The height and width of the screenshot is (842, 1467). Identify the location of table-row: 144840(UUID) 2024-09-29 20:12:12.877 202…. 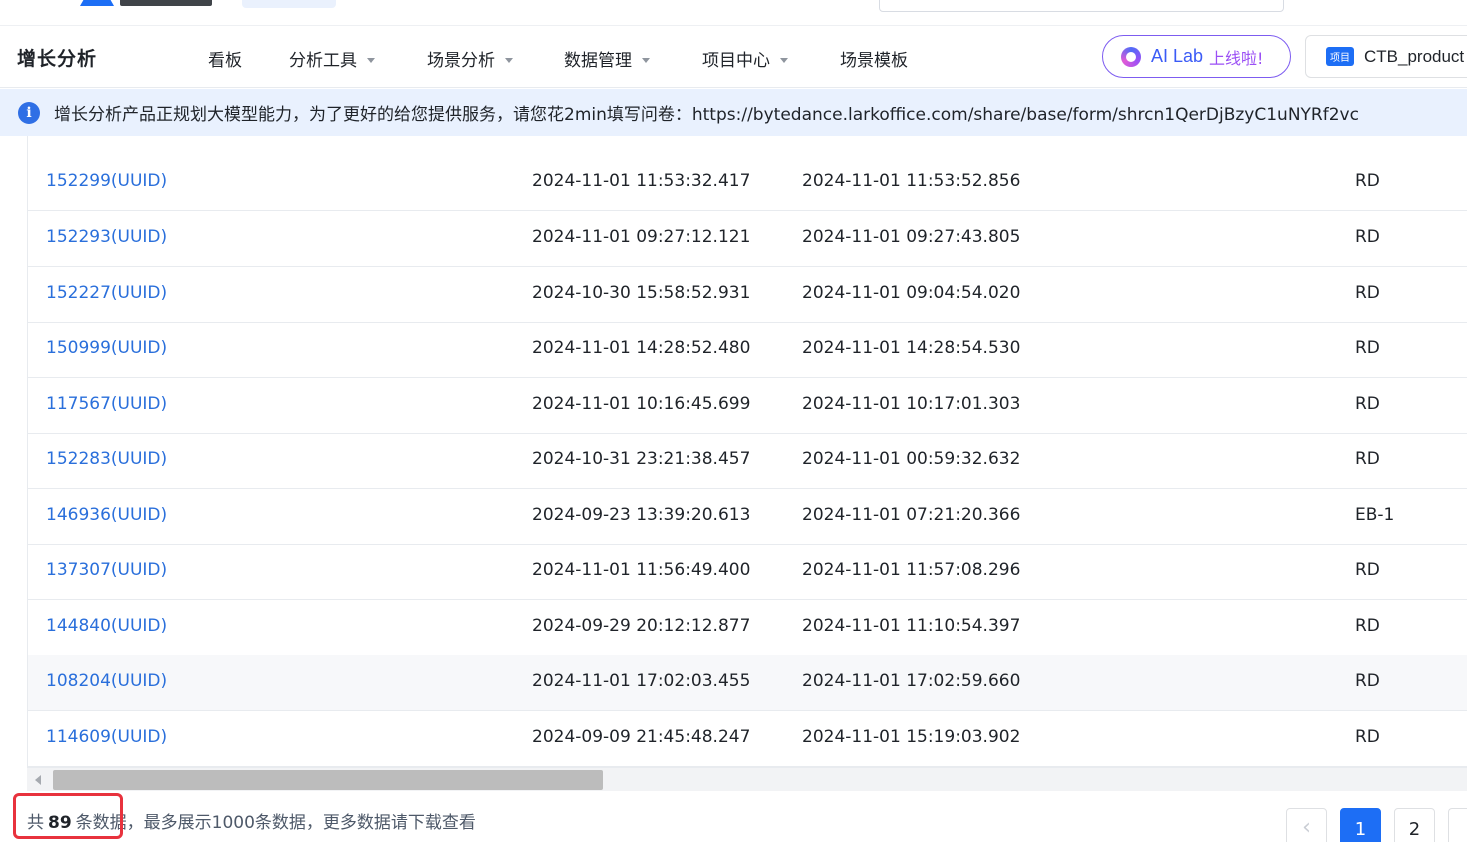
(747, 628).